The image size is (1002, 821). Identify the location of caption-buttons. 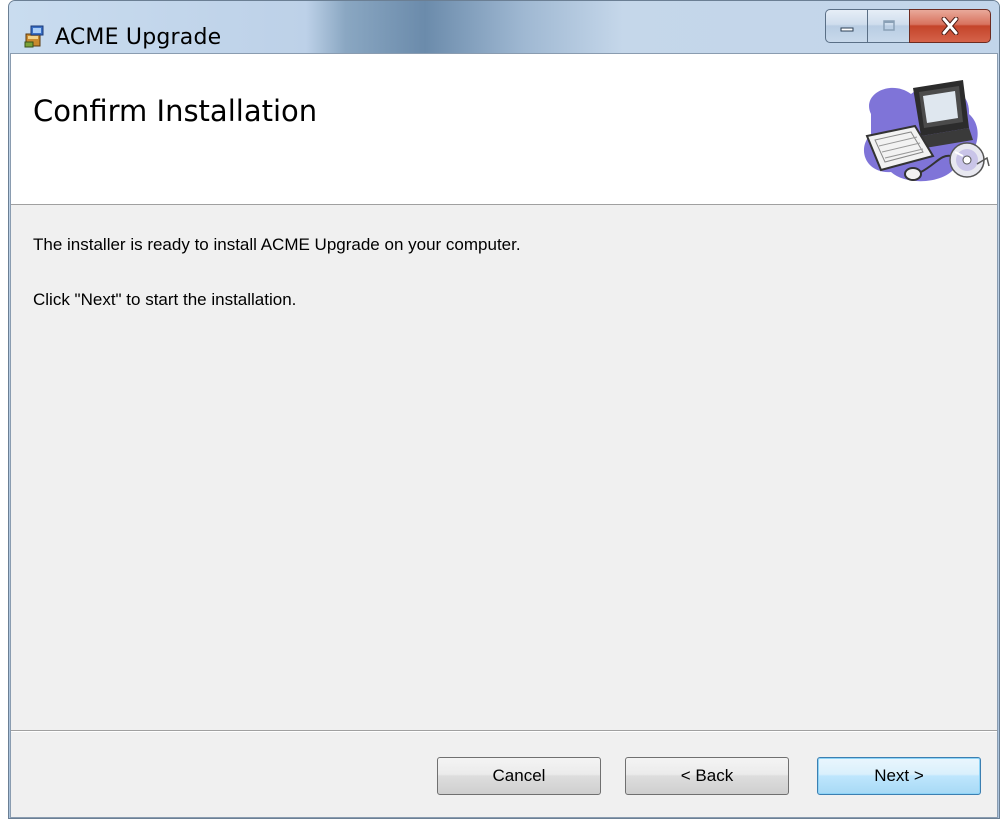
(908, 27).